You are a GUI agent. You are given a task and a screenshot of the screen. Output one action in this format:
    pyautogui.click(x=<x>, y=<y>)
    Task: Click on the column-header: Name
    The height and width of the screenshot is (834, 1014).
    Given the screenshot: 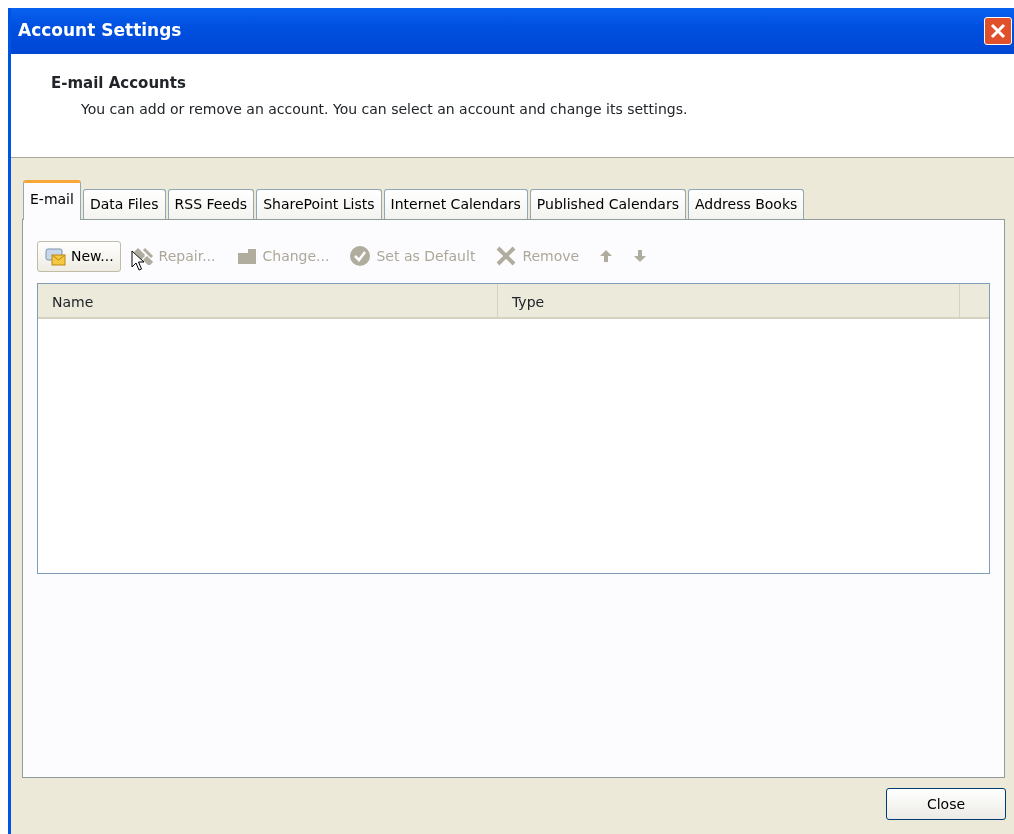 What is the action you would take?
    pyautogui.click(x=268, y=300)
    